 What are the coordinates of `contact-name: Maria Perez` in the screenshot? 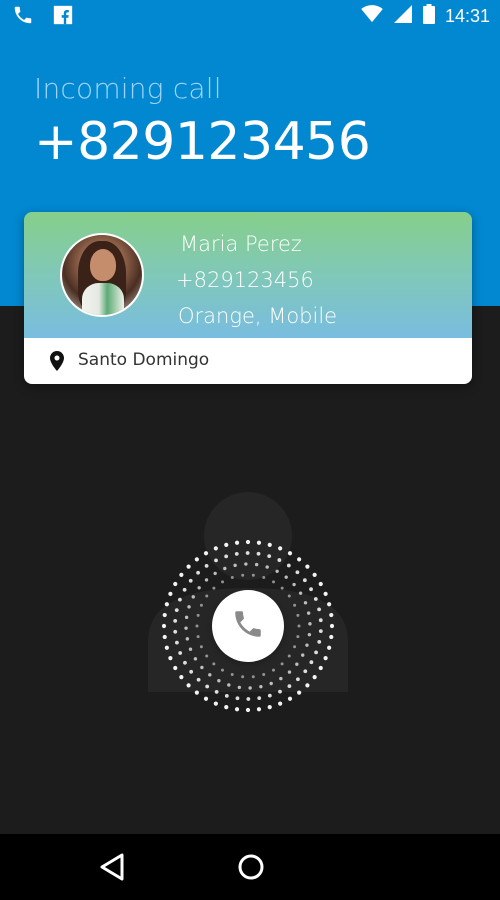 It's located at (241, 244).